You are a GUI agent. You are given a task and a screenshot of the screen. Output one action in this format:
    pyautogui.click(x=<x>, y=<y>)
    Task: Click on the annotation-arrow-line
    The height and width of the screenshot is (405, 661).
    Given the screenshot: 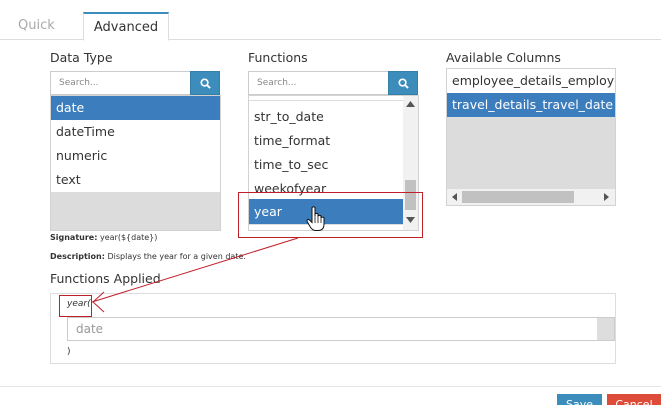 What is the action you would take?
    pyautogui.click(x=195, y=270)
    